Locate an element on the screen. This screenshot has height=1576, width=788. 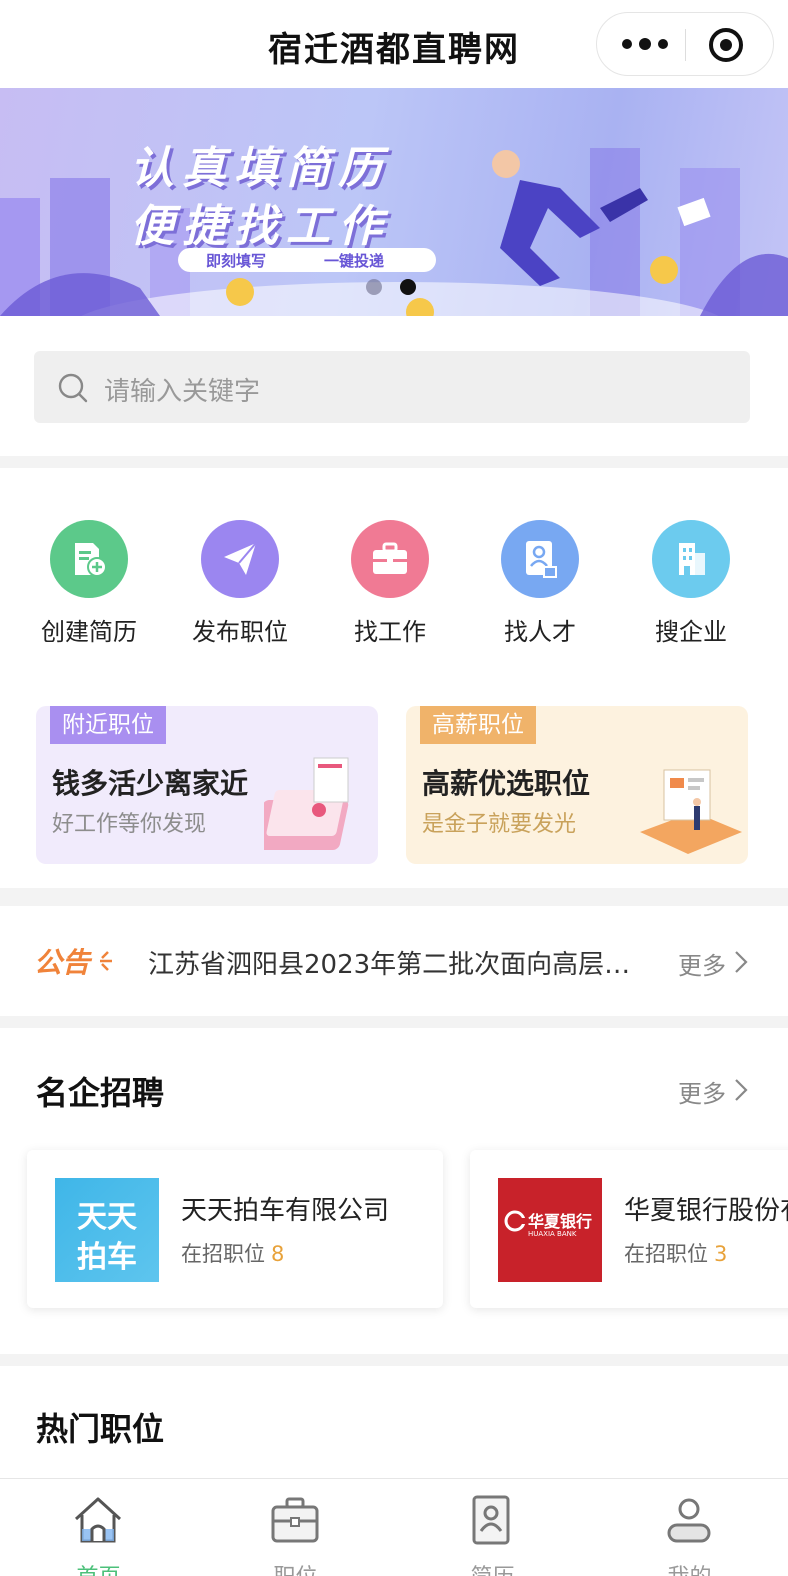
user-icon is located at coordinates (689, 1520).